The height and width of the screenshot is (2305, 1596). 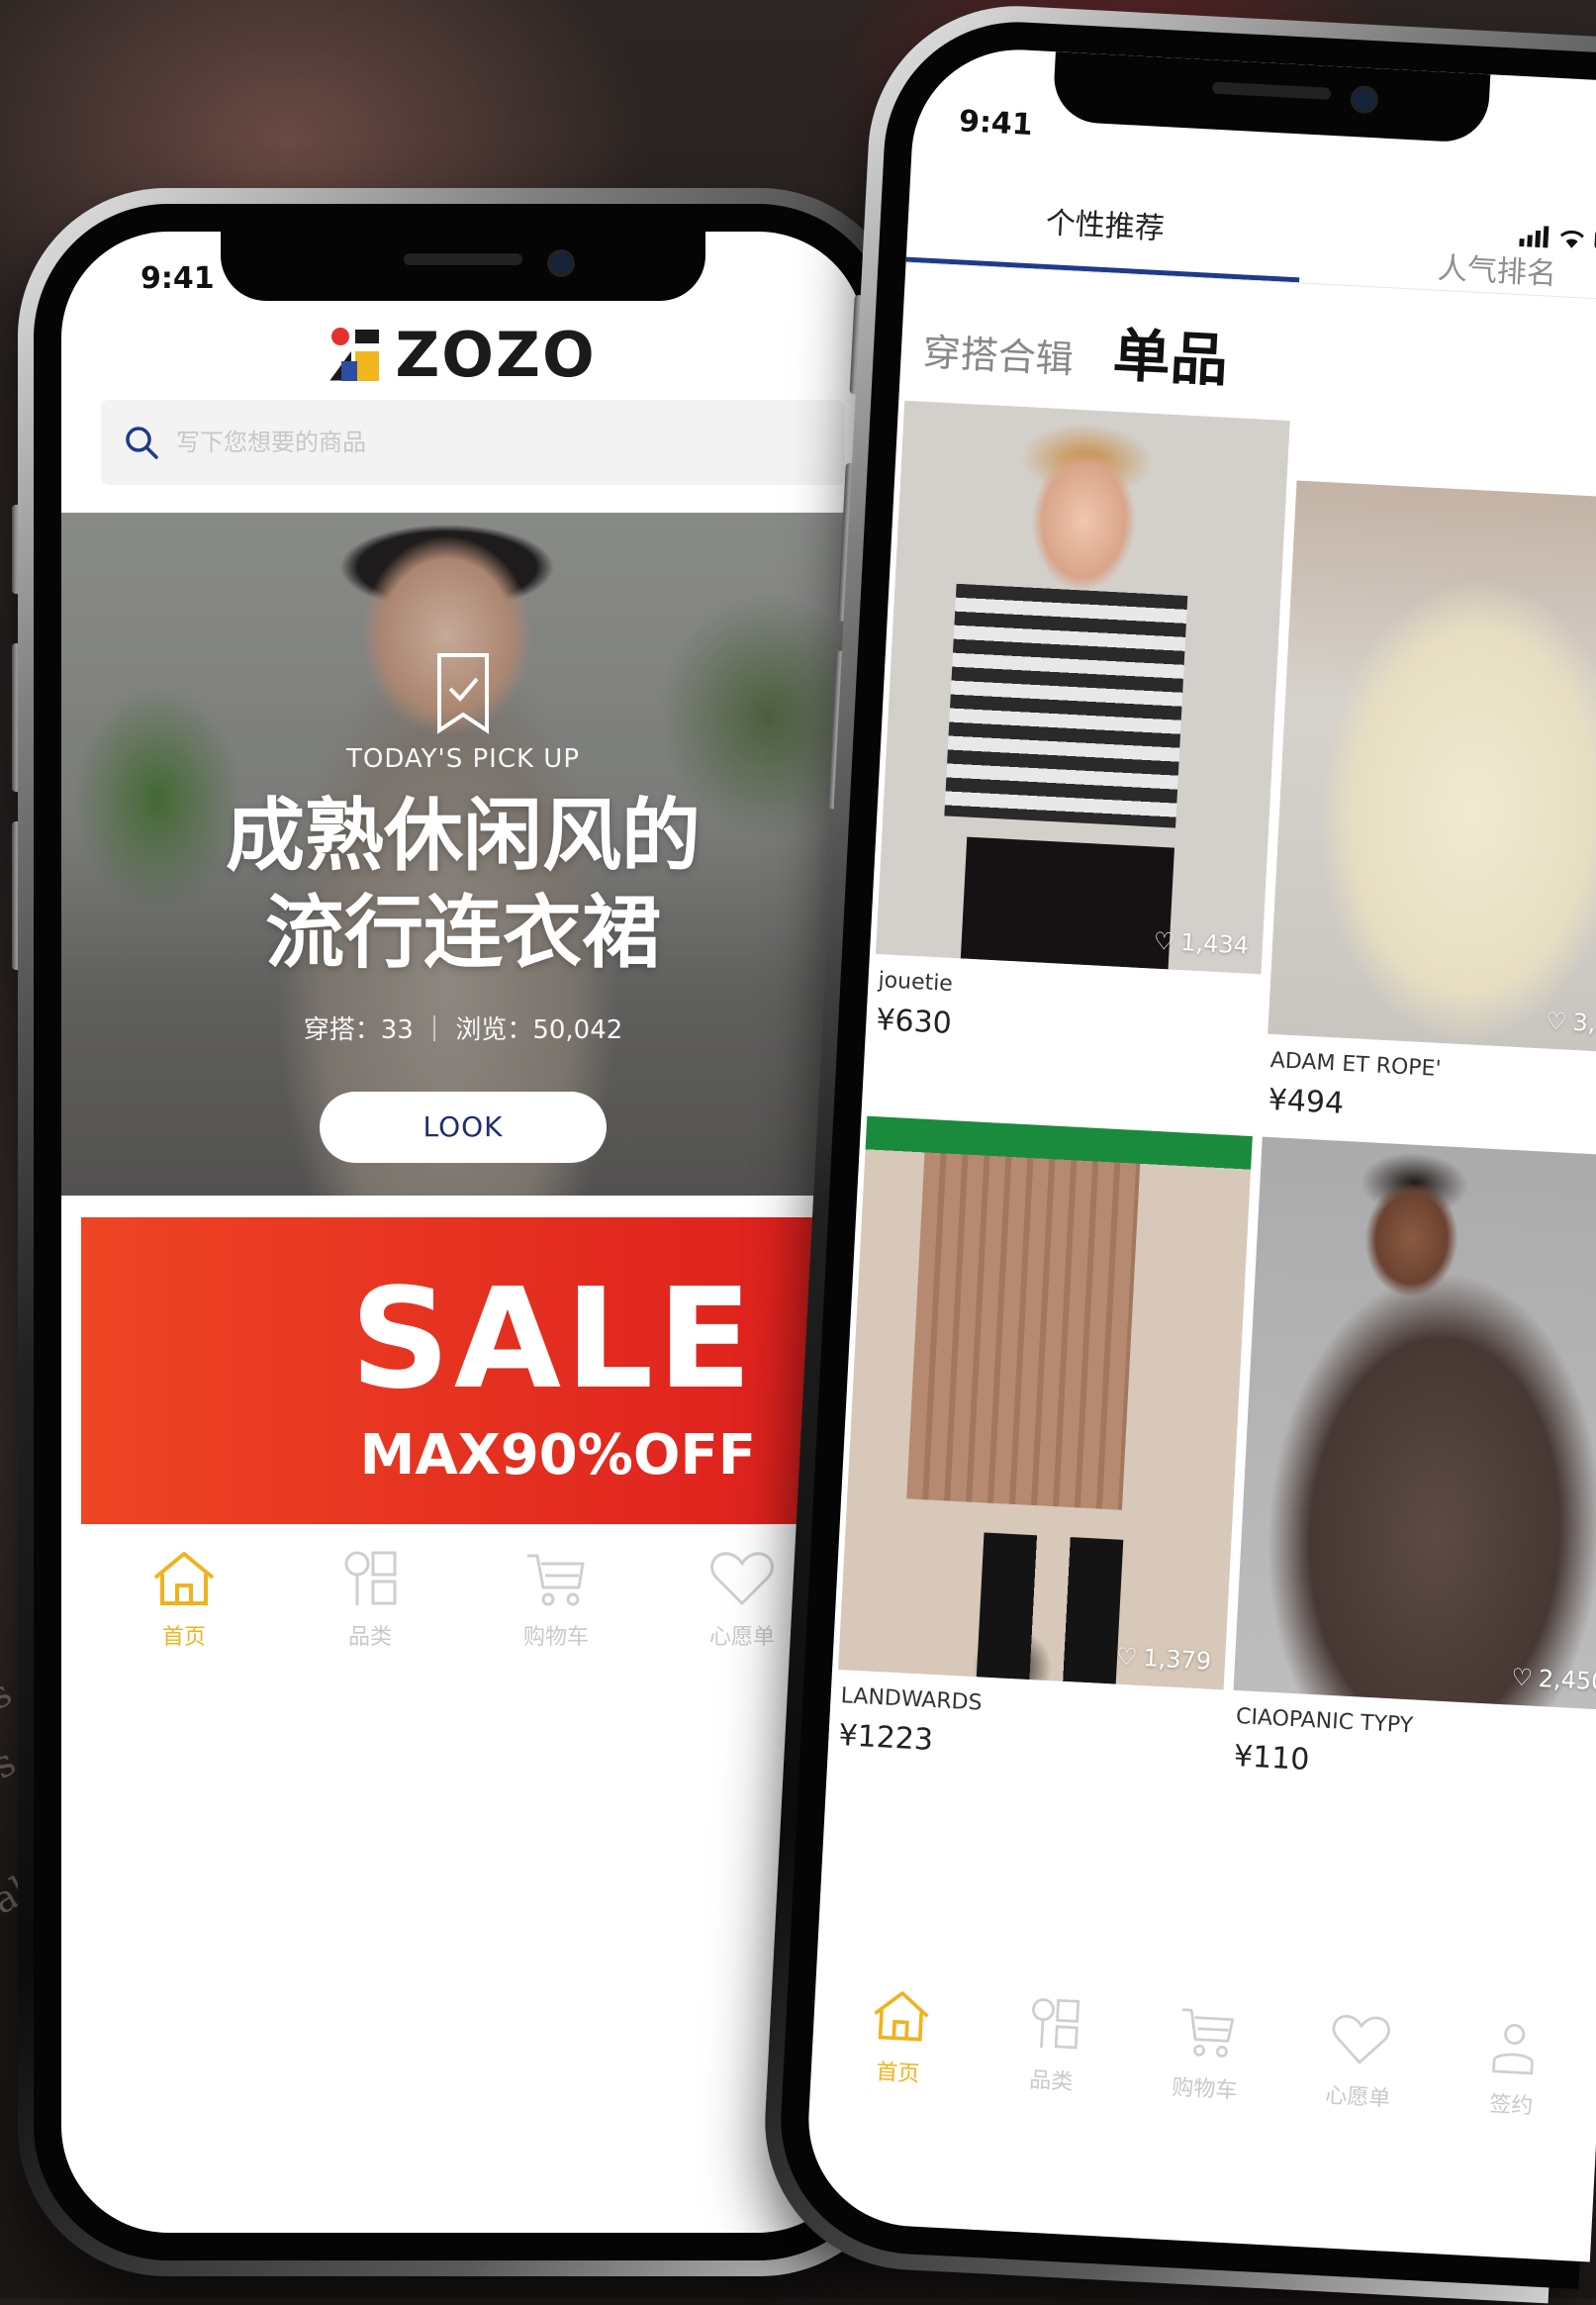 I want to click on app-logo: ZOZO, so click(x=463, y=355).